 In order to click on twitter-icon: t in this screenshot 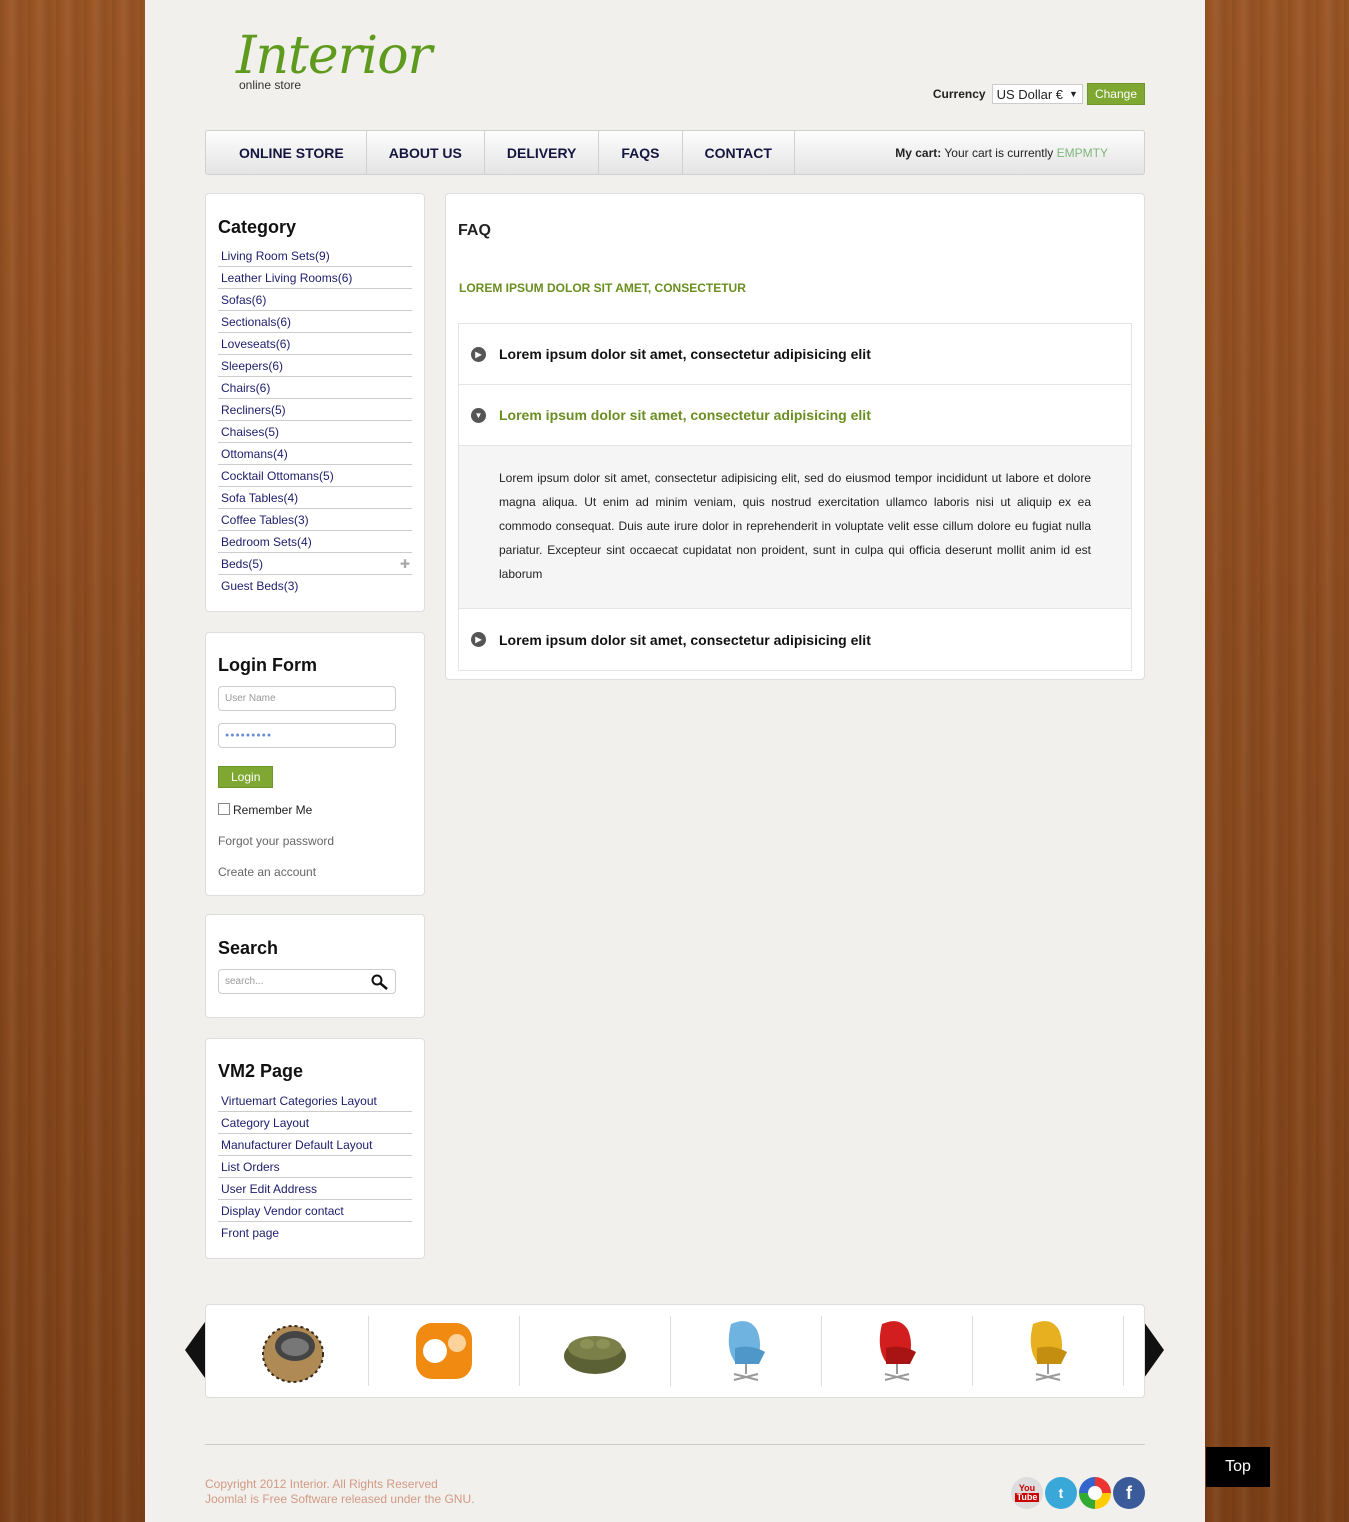, I will do `click(1061, 1493)`.